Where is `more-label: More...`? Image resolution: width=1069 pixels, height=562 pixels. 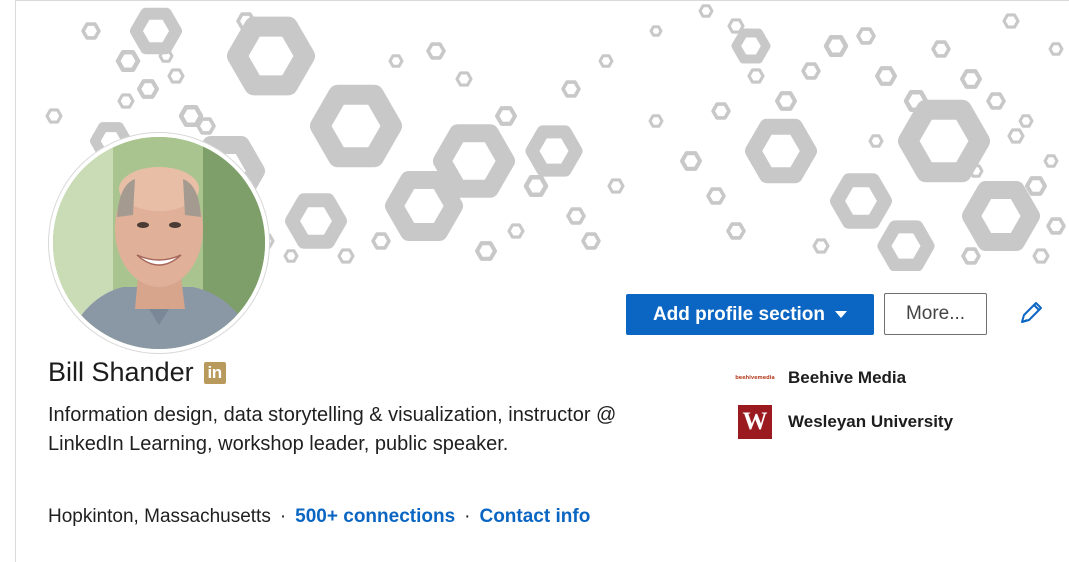 more-label: More... is located at coordinates (935, 313).